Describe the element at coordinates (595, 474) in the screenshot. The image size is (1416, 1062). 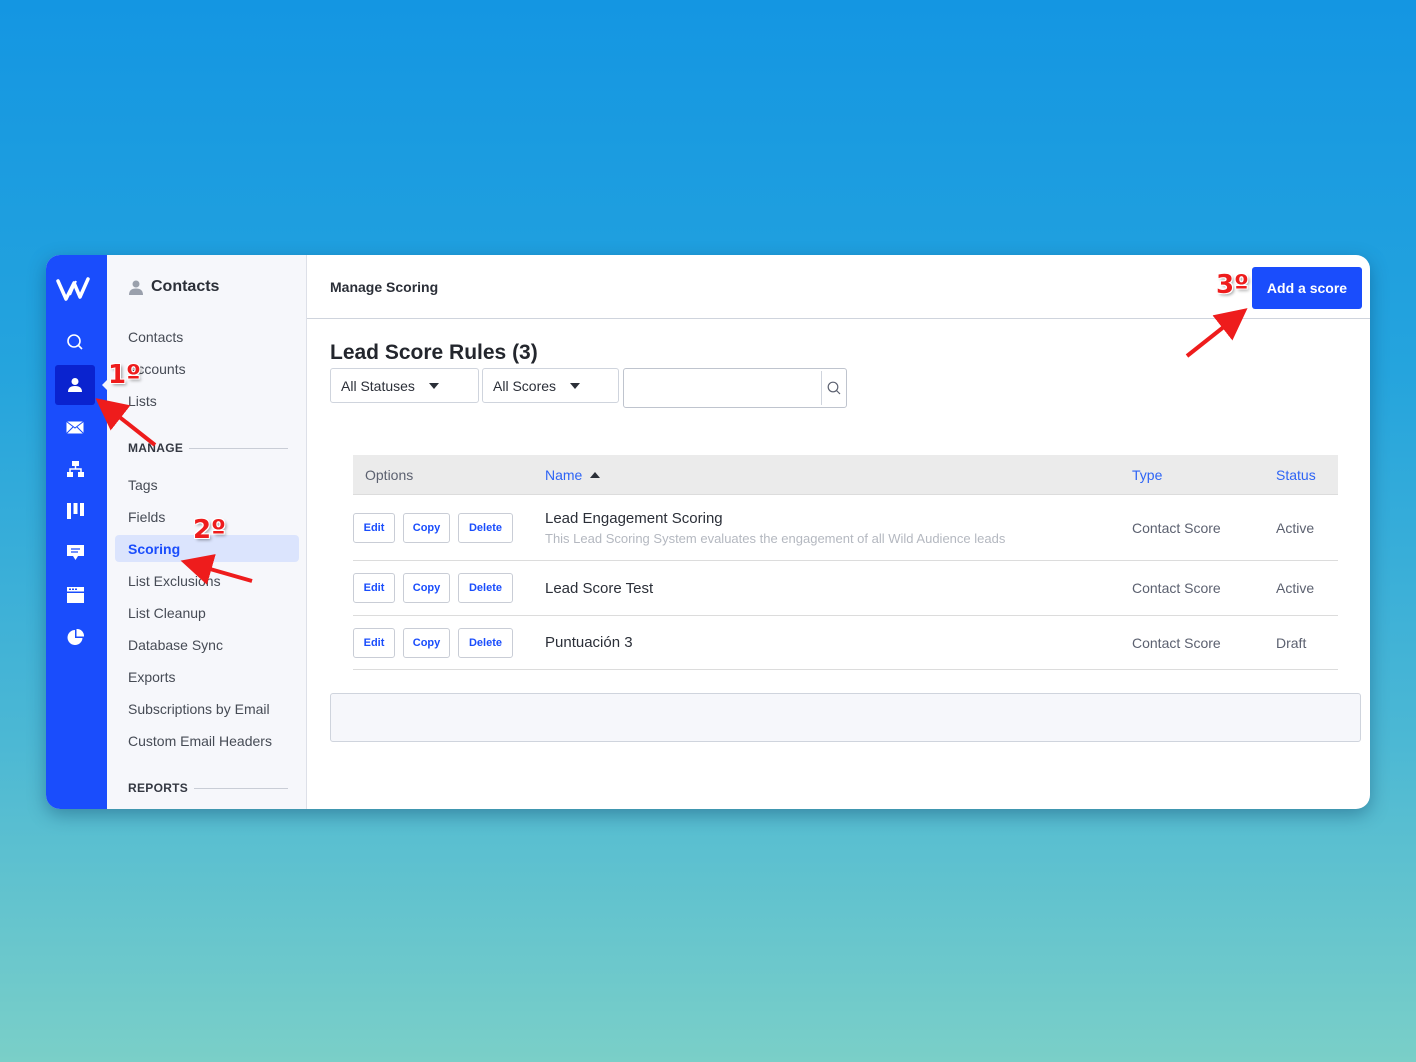
I see `sort-ascending-icon` at that location.